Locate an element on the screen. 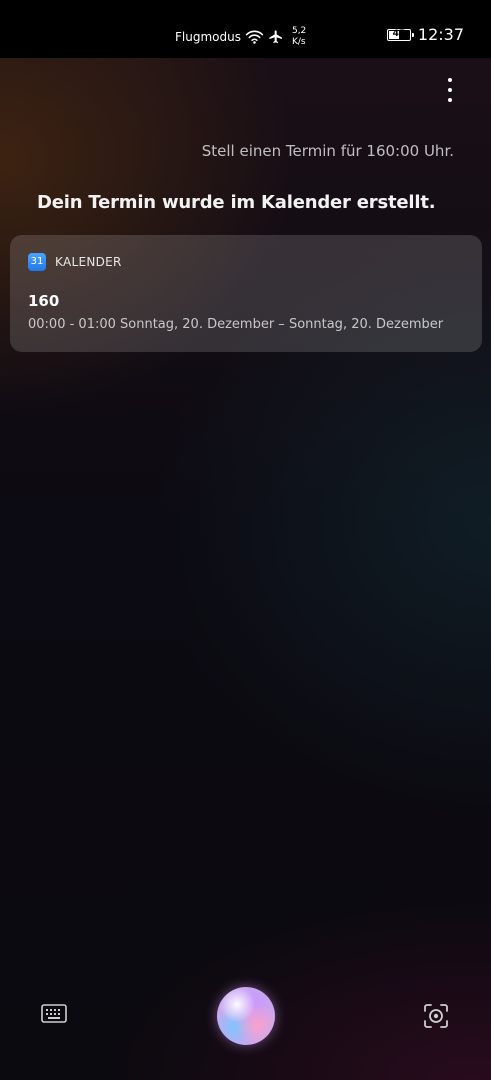  airplane-mode-label: Flugmodus is located at coordinates (208, 37).